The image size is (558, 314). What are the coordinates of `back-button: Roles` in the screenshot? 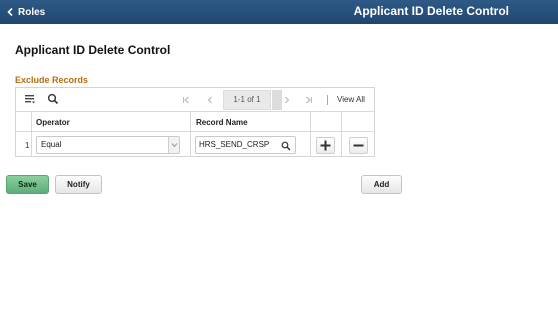 It's located at (26, 12).